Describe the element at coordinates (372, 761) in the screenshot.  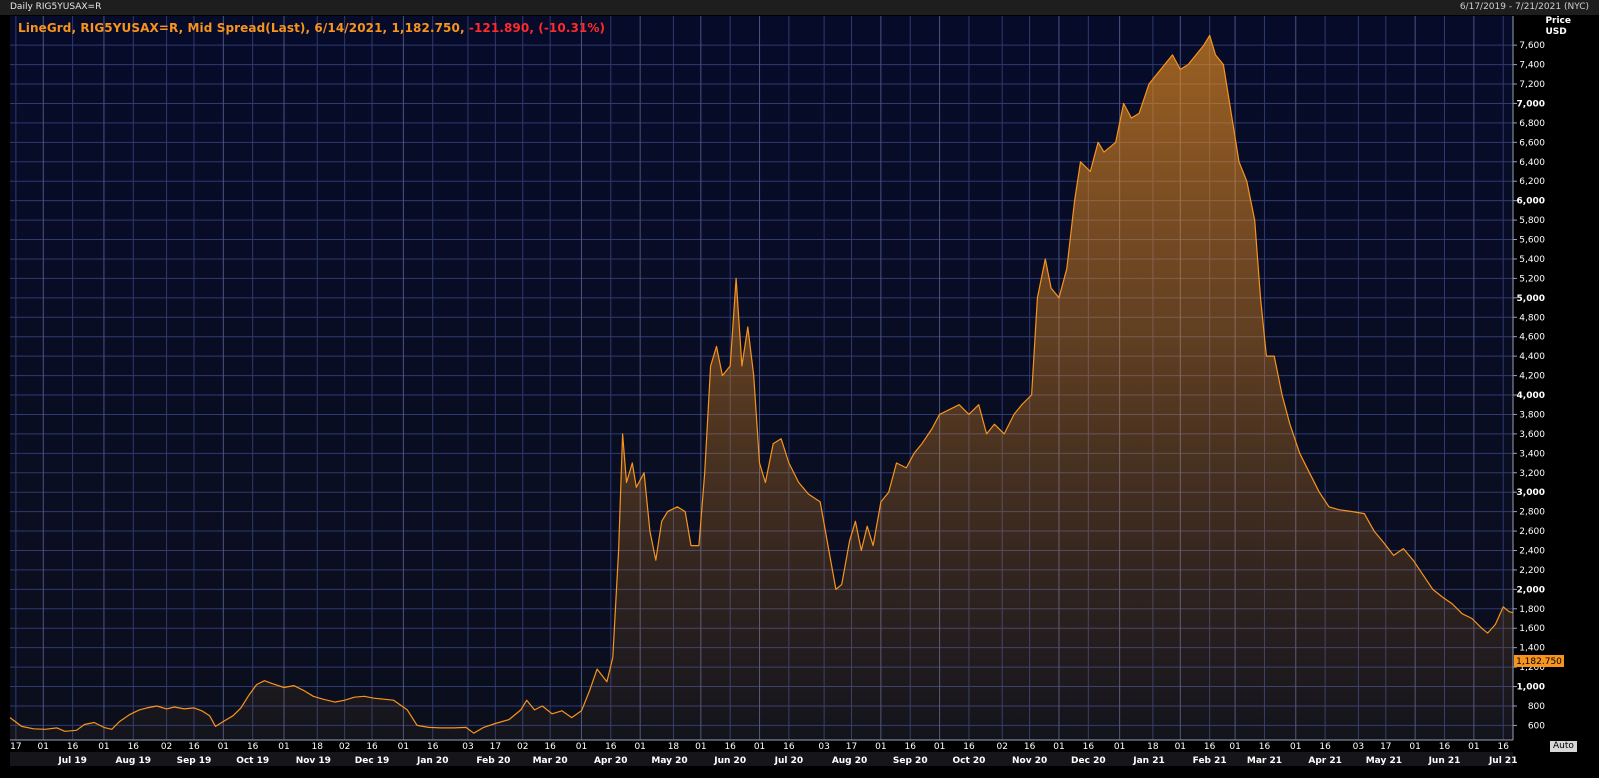
I see `x-tick-month-label: Dec 19` at that location.